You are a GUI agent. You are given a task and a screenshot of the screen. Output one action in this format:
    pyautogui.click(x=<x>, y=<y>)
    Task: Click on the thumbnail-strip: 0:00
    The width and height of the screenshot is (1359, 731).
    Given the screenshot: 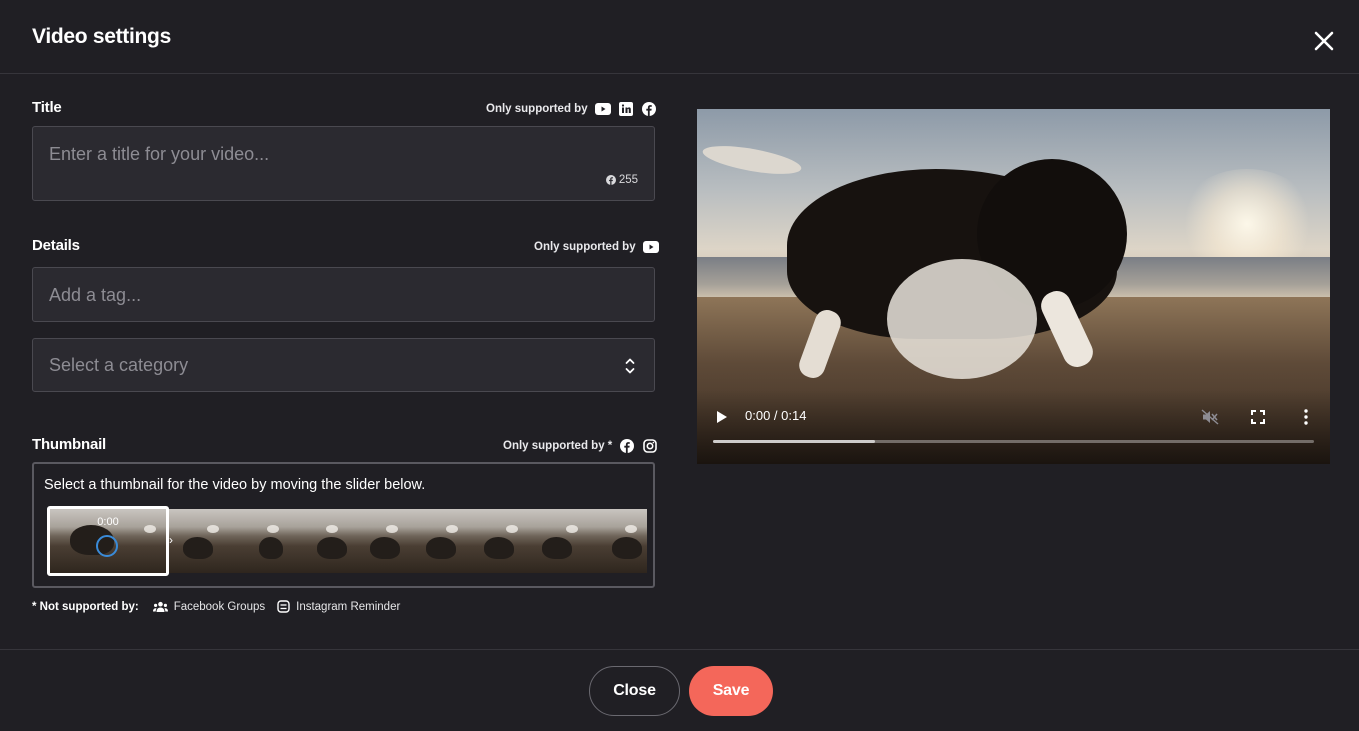 What is the action you would take?
    pyautogui.click(x=347, y=541)
    